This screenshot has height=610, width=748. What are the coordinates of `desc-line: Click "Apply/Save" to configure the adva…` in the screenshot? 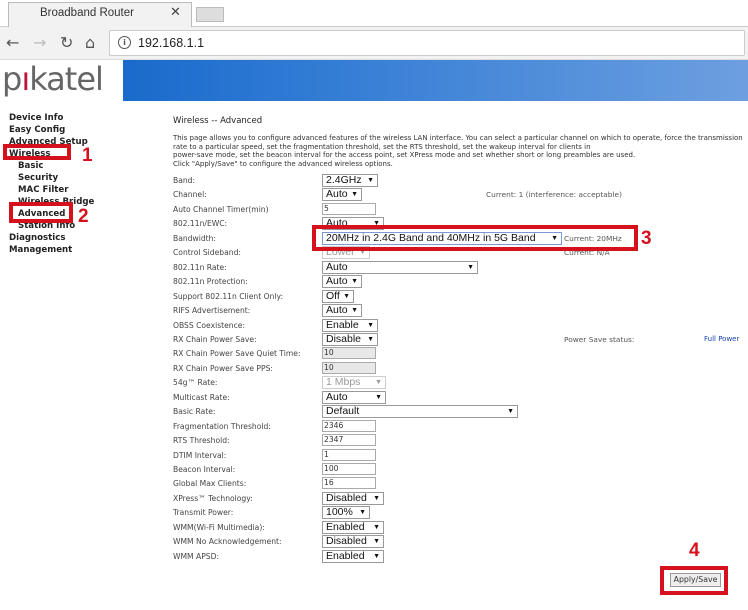 It's located at (283, 163).